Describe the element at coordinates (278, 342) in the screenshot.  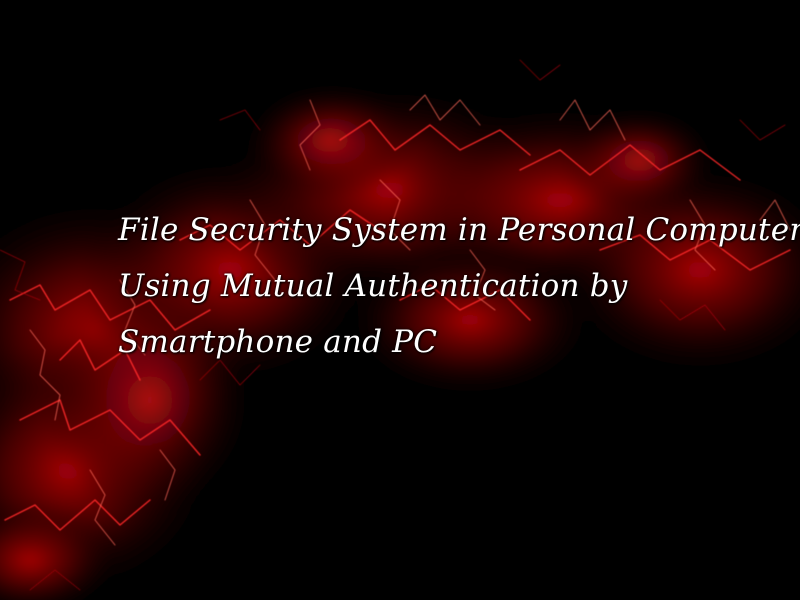
I see `slide-title-line-3: Smartphone and PC` at that location.